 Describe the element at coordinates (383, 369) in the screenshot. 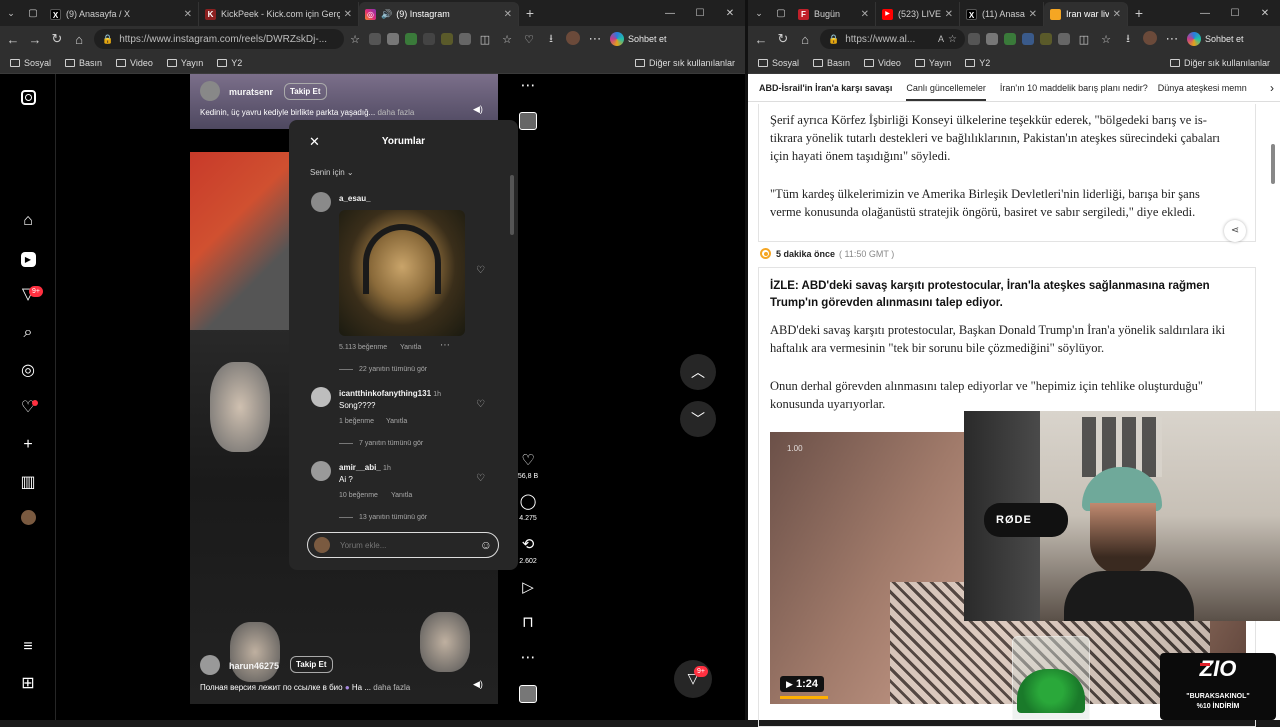

I see `view-replies-button: 22 yanıtın tümünü gör` at that location.